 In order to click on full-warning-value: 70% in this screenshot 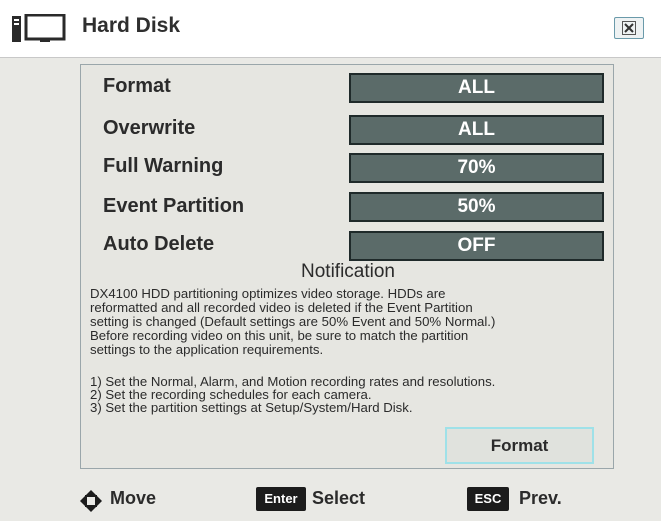, I will do `click(476, 168)`.